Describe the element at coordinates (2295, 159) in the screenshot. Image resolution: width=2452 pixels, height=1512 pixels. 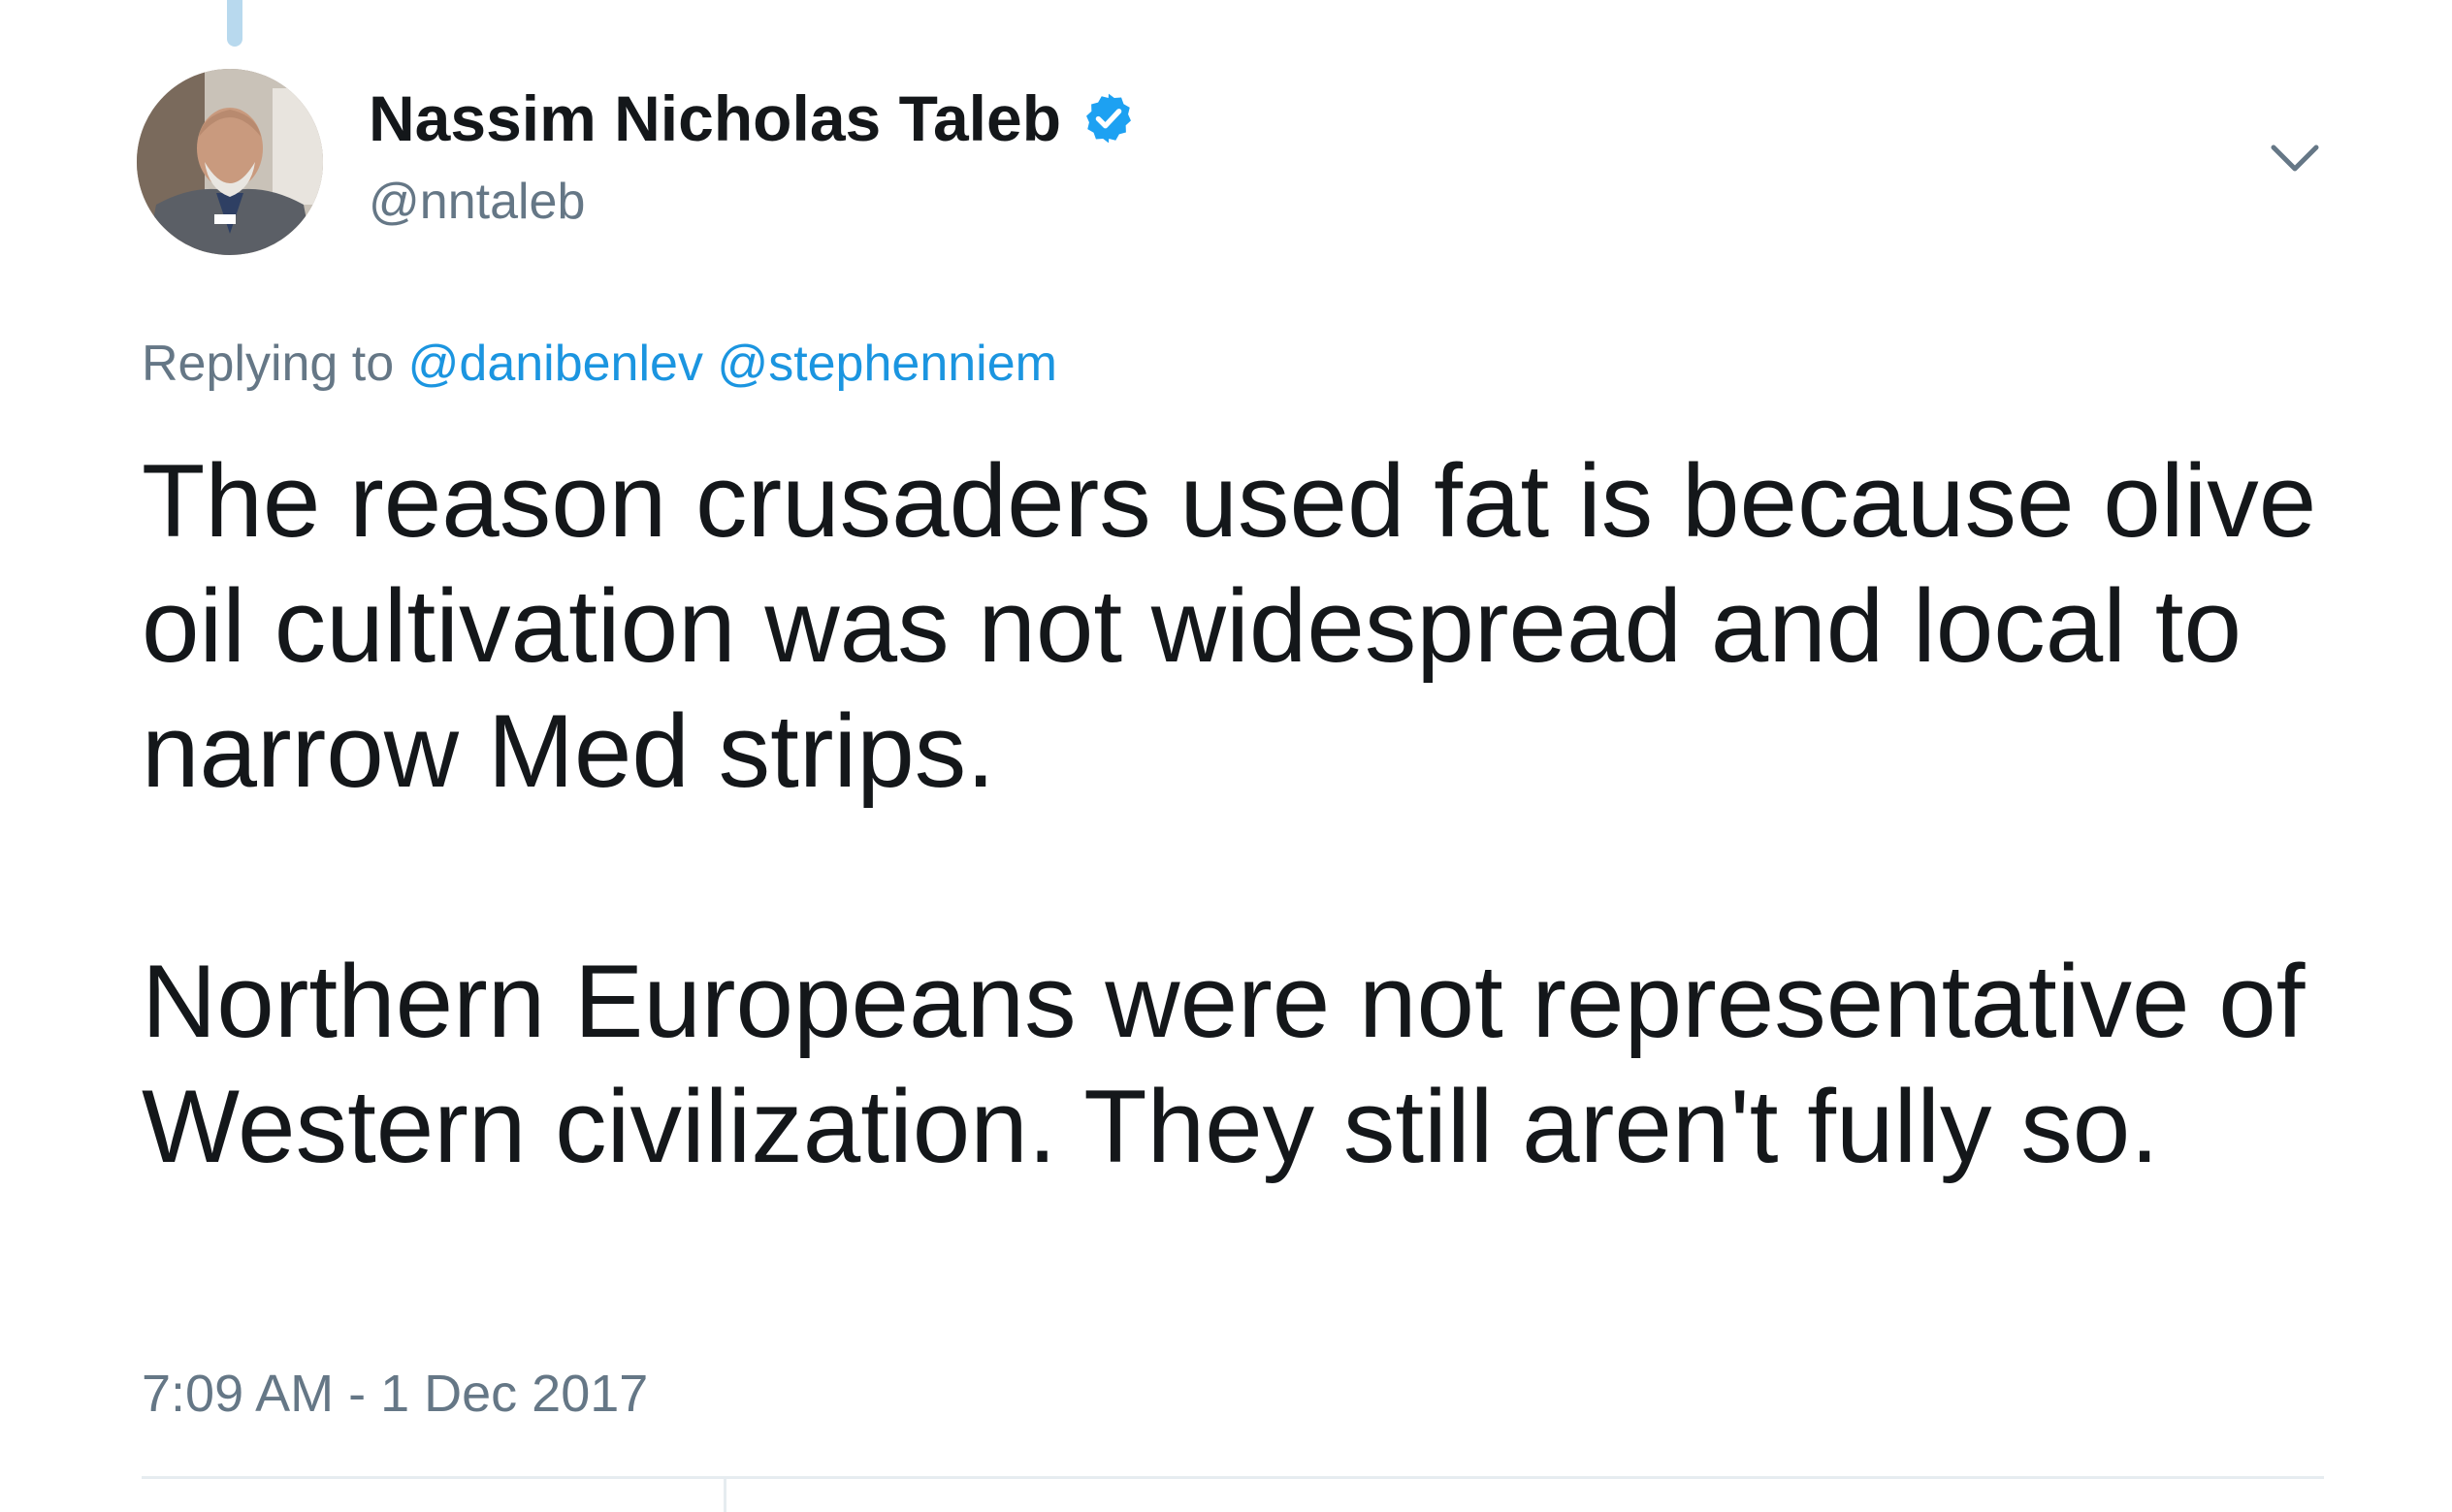
I see `chevron-down-icon` at that location.